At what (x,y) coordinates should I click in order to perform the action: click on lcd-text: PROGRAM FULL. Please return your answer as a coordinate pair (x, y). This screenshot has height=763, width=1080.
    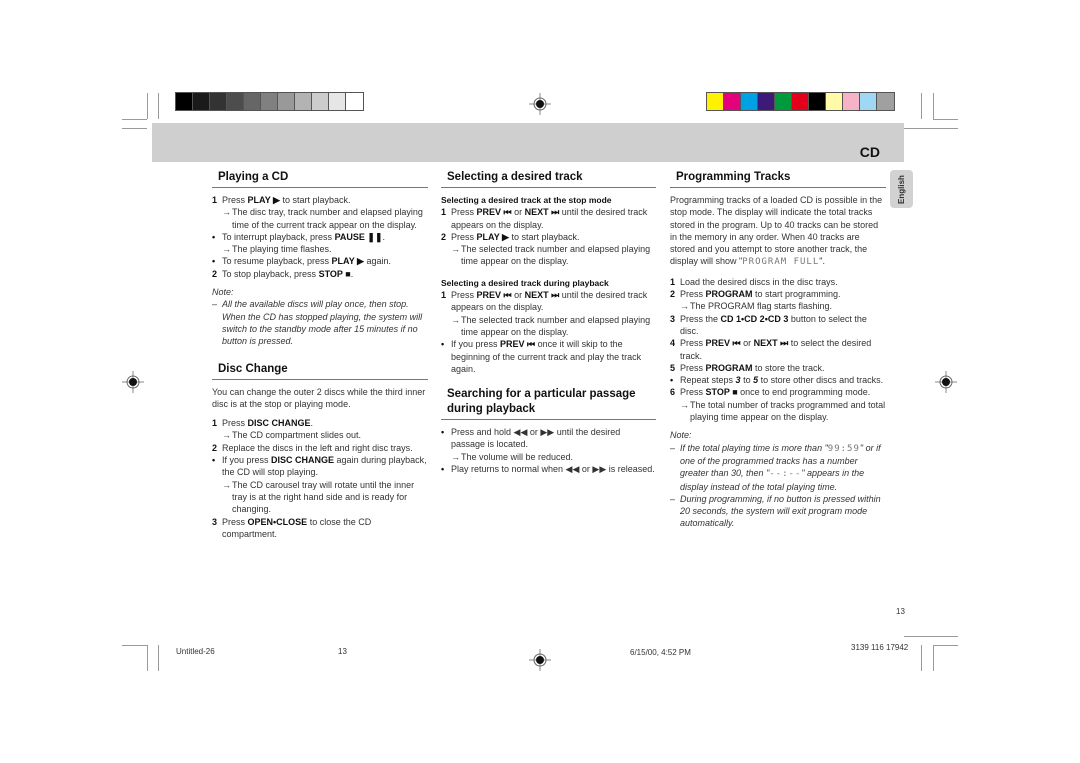
    Looking at the image, I should click on (781, 262).